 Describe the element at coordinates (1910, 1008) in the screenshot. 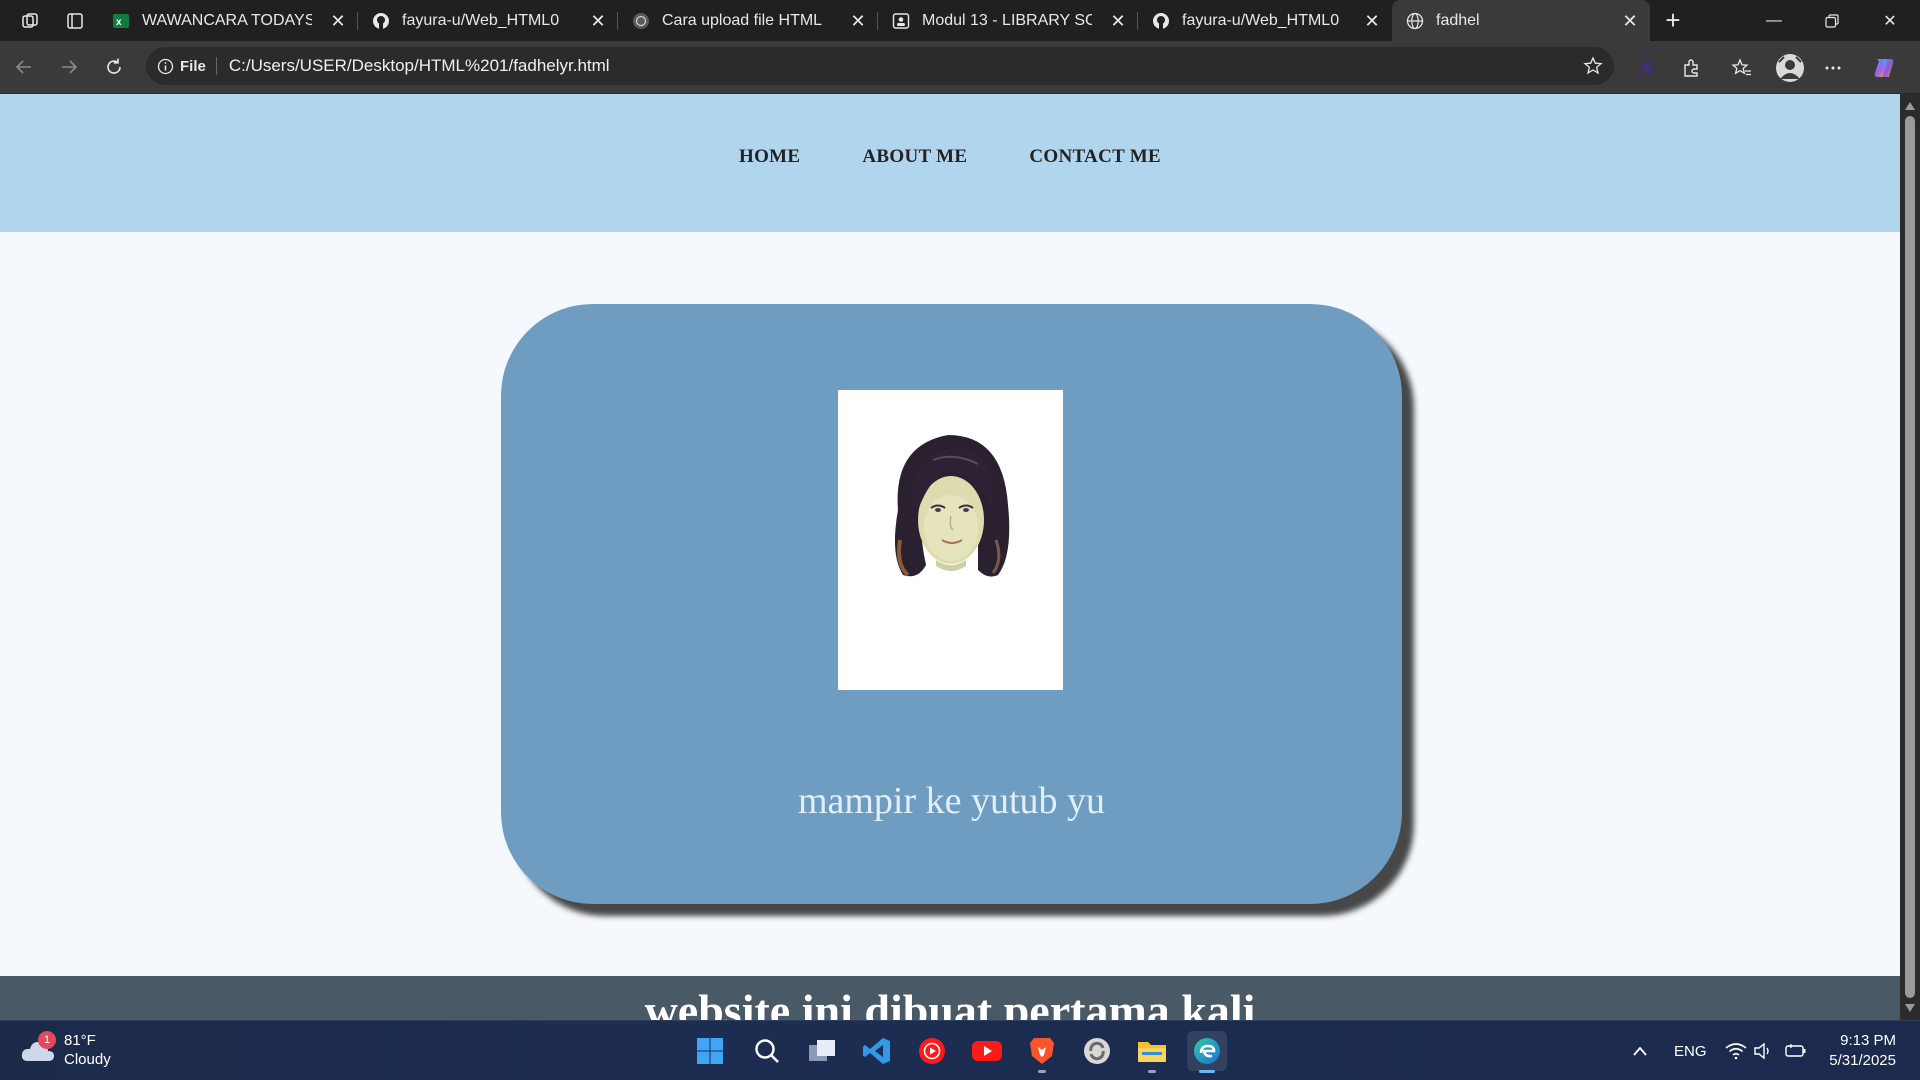

I see `scroll-down-icon` at that location.